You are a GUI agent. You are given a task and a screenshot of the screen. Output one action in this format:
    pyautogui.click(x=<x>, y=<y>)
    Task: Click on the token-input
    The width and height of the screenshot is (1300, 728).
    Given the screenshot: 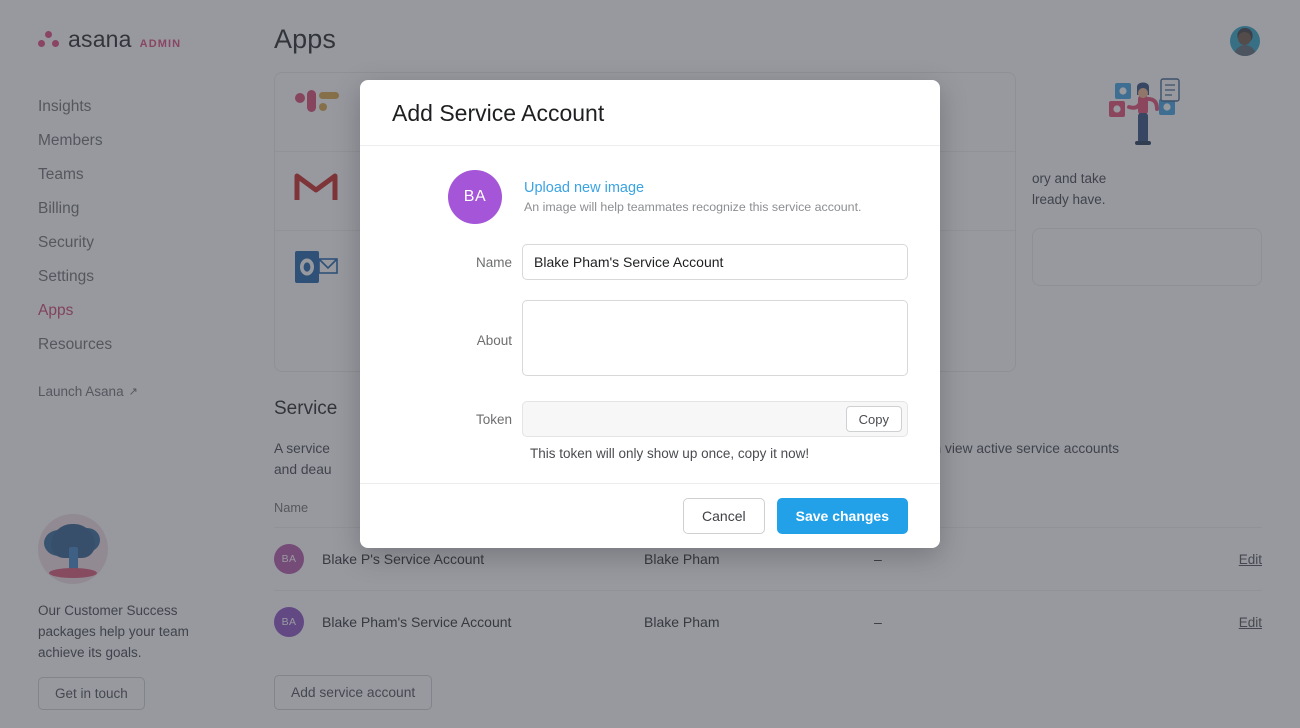 What is the action you would take?
    pyautogui.click(x=682, y=419)
    